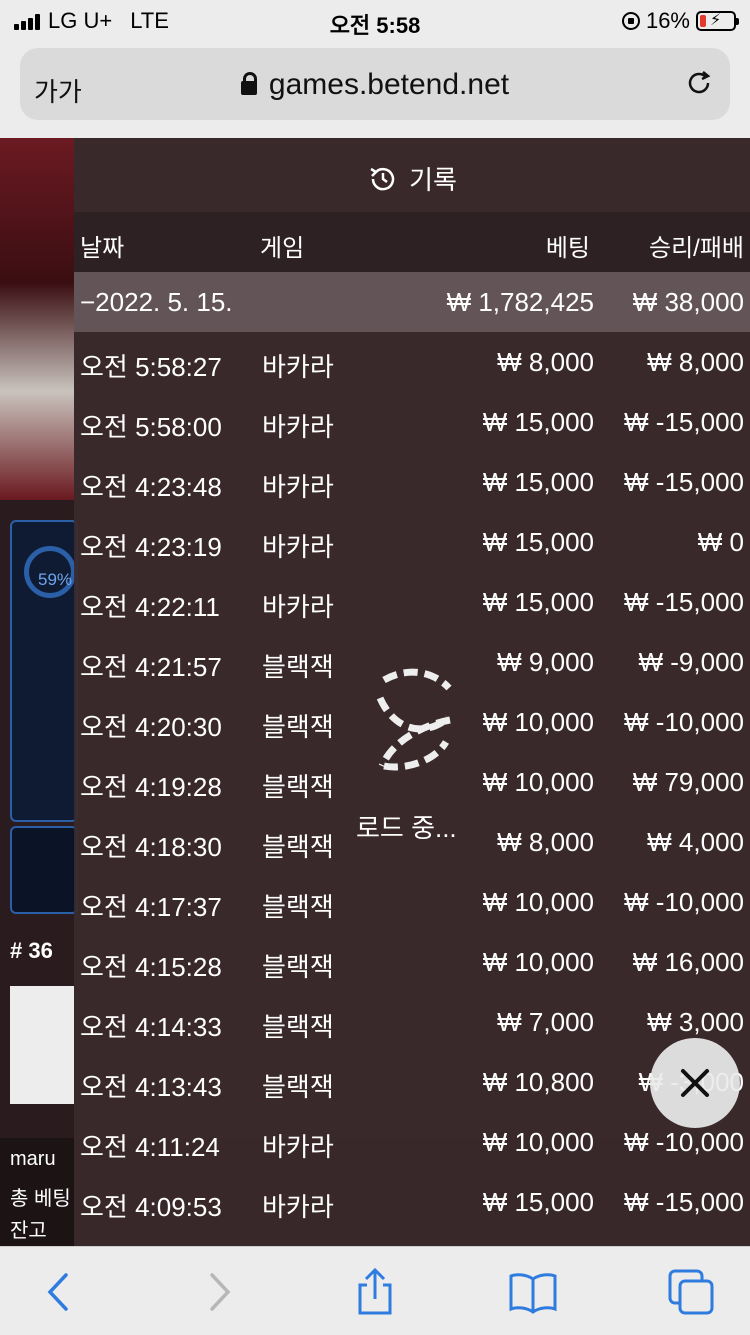  I want to click on history-row: 오전 5:58:27 바카라 ₩ 8,000 ₩ 8,000, so click(412, 362).